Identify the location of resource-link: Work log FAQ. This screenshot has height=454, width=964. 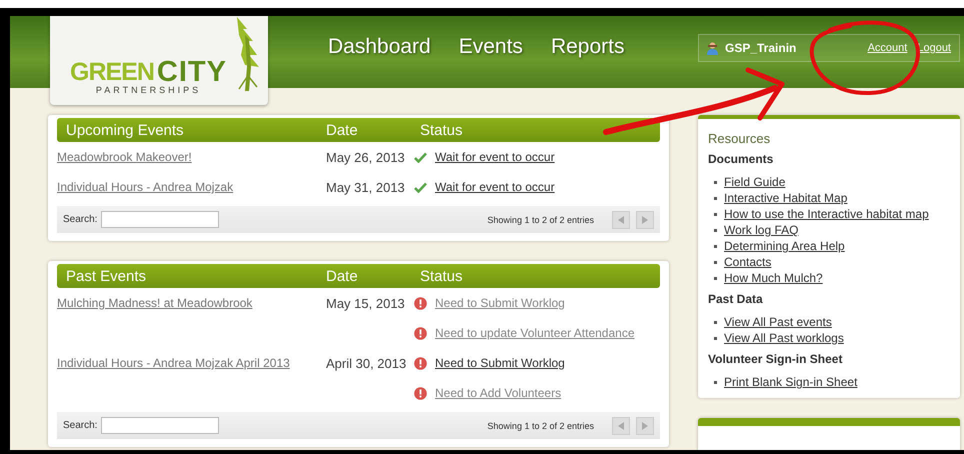
(761, 230).